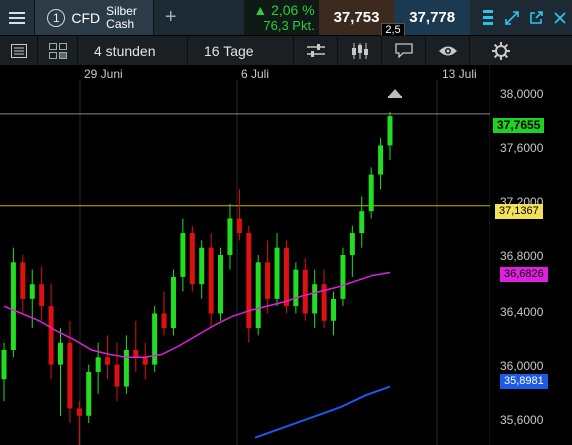 This screenshot has width=572, height=445. I want to click on spread-badge: 2,5, so click(393, 30).